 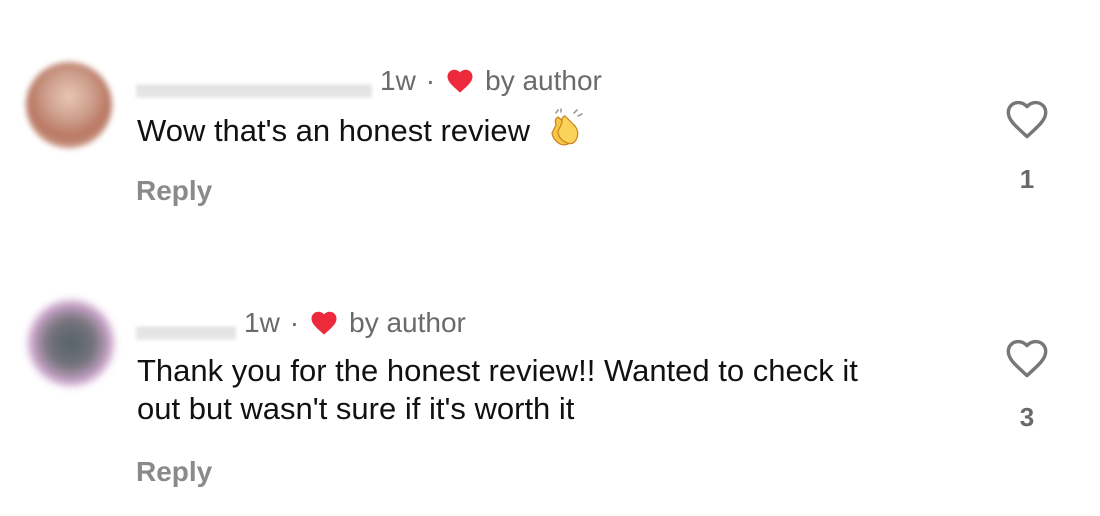 I want to click on comment-text: Wow that's an honest review, so click(x=361, y=131).